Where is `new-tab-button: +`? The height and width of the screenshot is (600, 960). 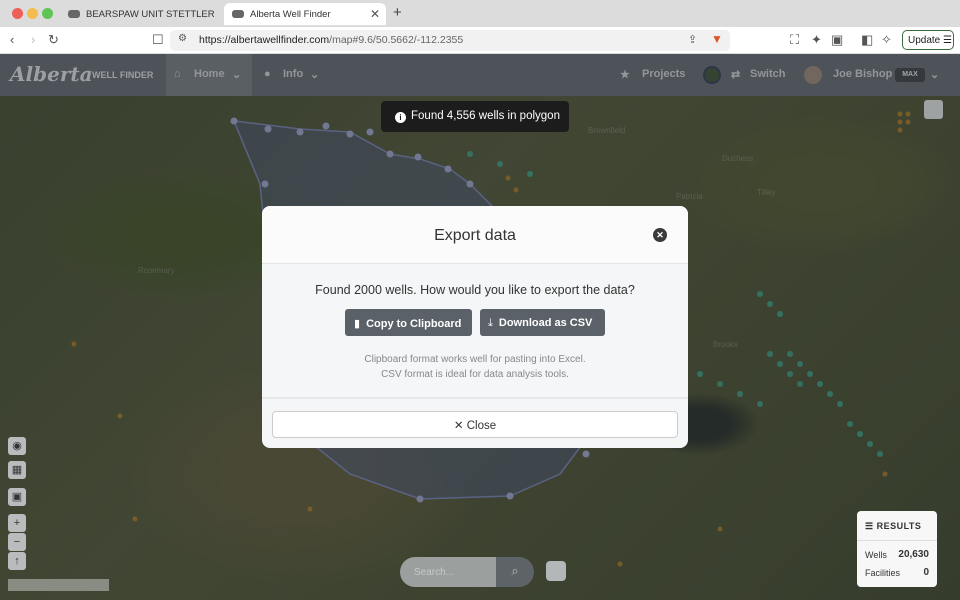
new-tab-button: + is located at coordinates (397, 12).